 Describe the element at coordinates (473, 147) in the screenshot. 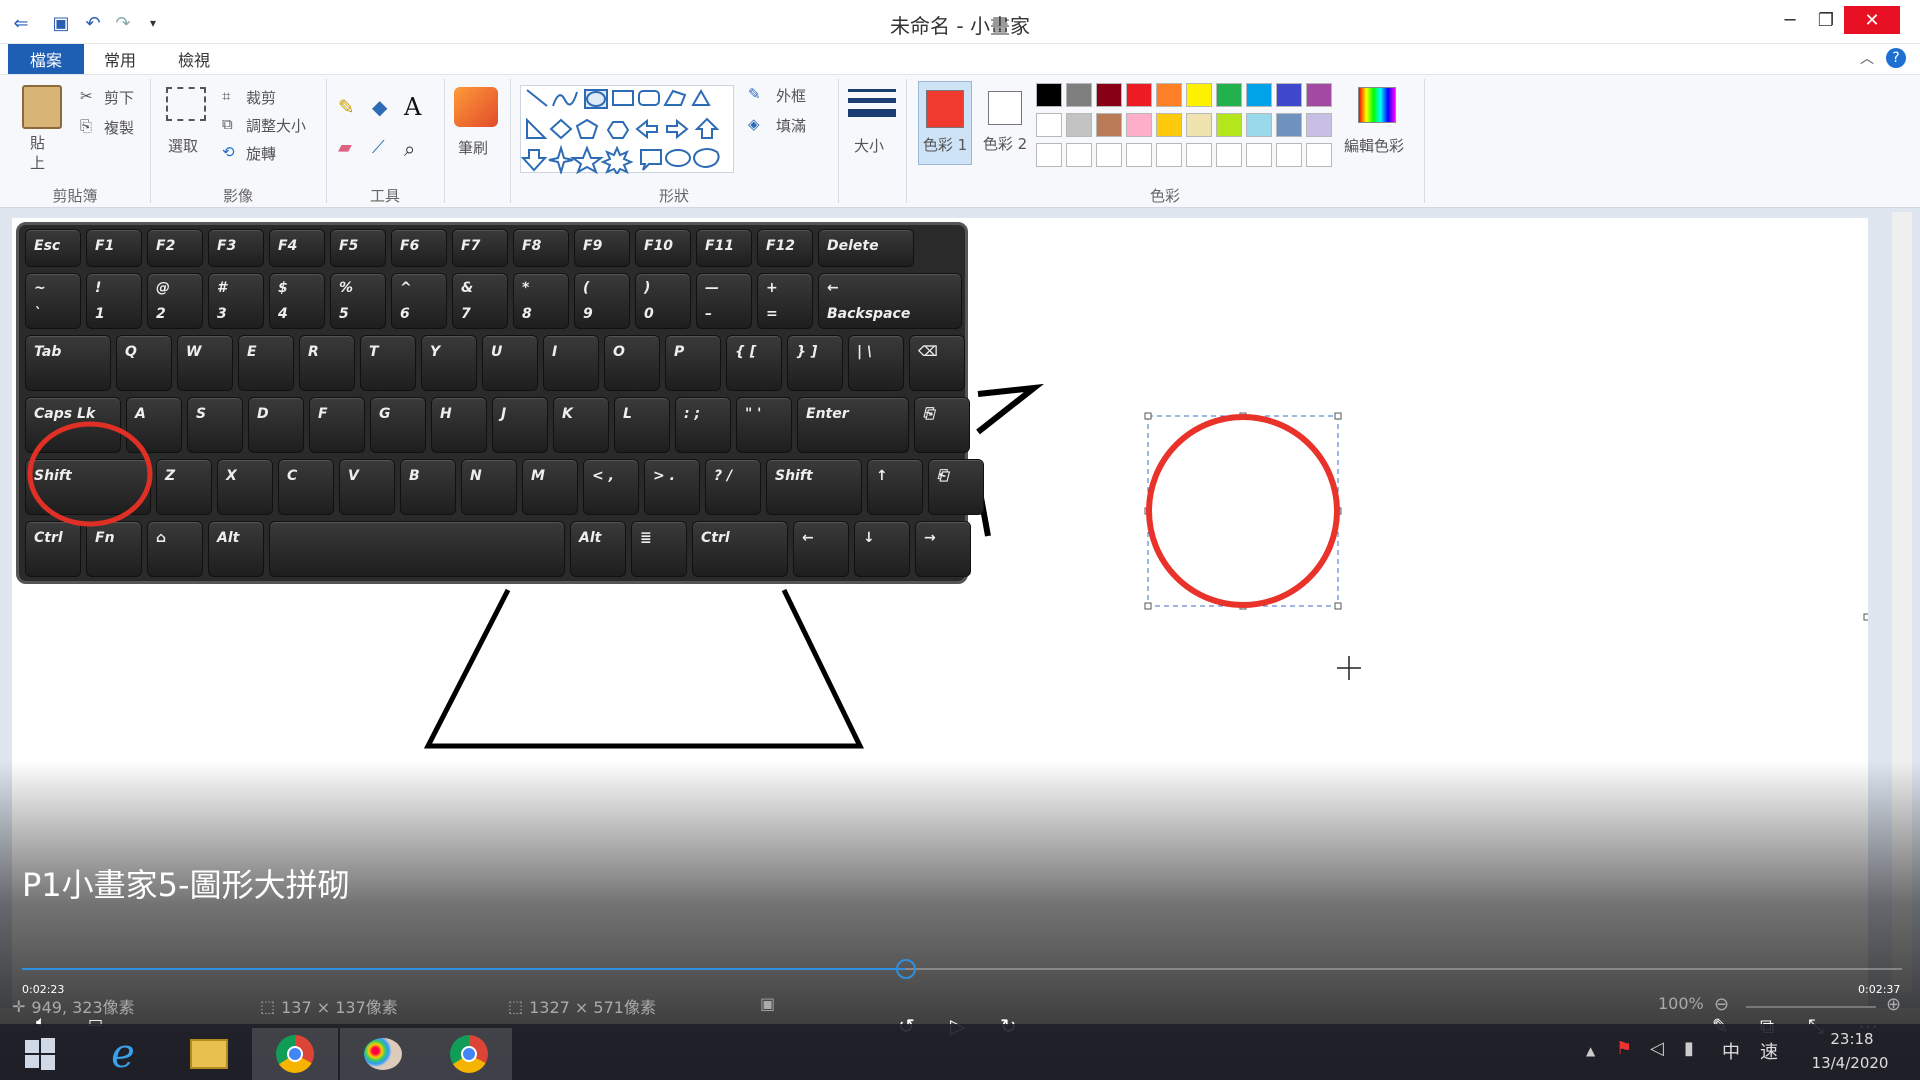

I see `brush-button: 筆刷` at that location.